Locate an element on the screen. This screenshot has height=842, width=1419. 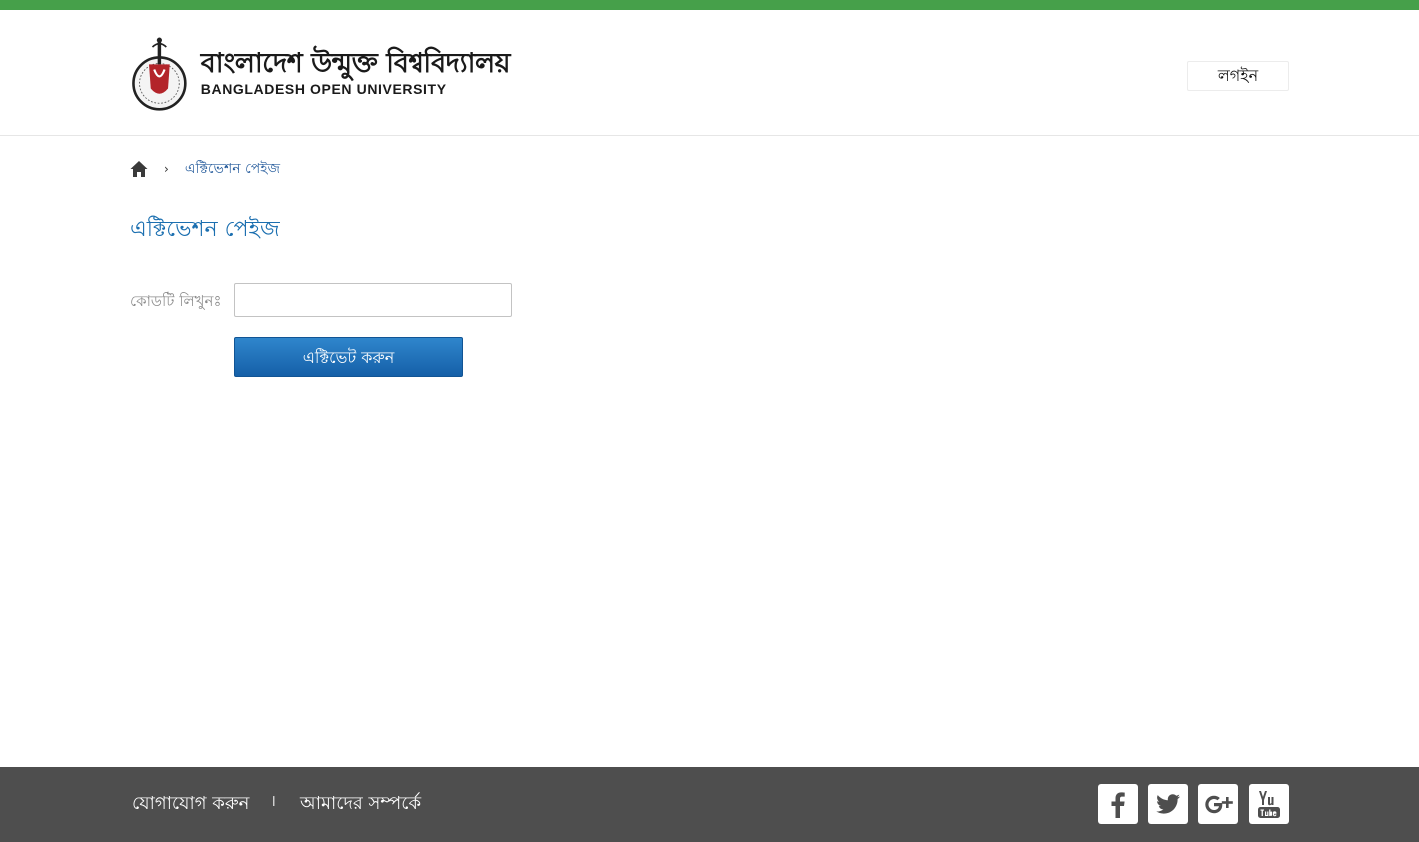
breadcrumb: › এক্টিভেশন পেইজ is located at coordinates (205, 169).